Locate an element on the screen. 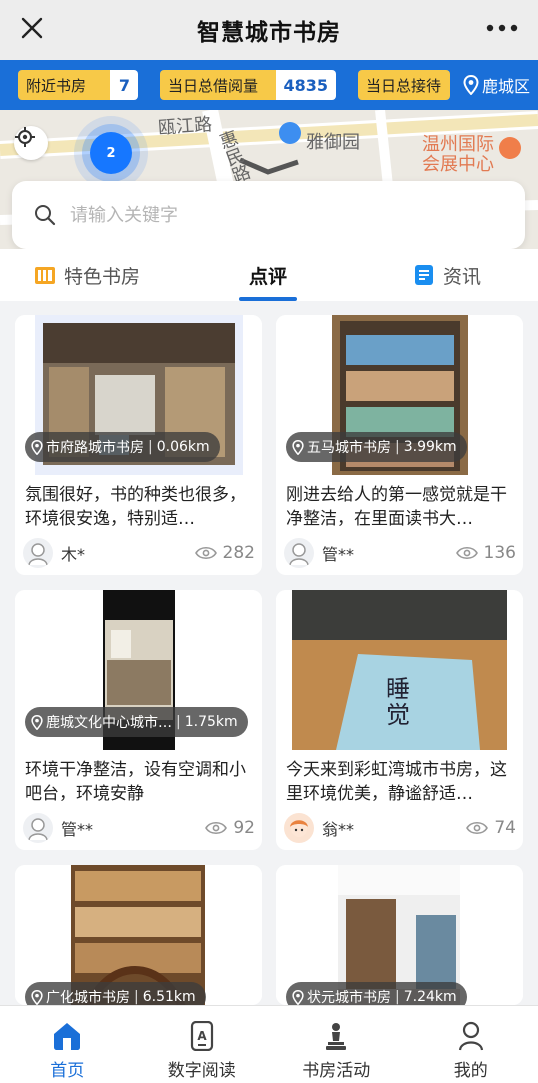  review-photo: 状元城市书房 | 7.24km is located at coordinates (399, 935).